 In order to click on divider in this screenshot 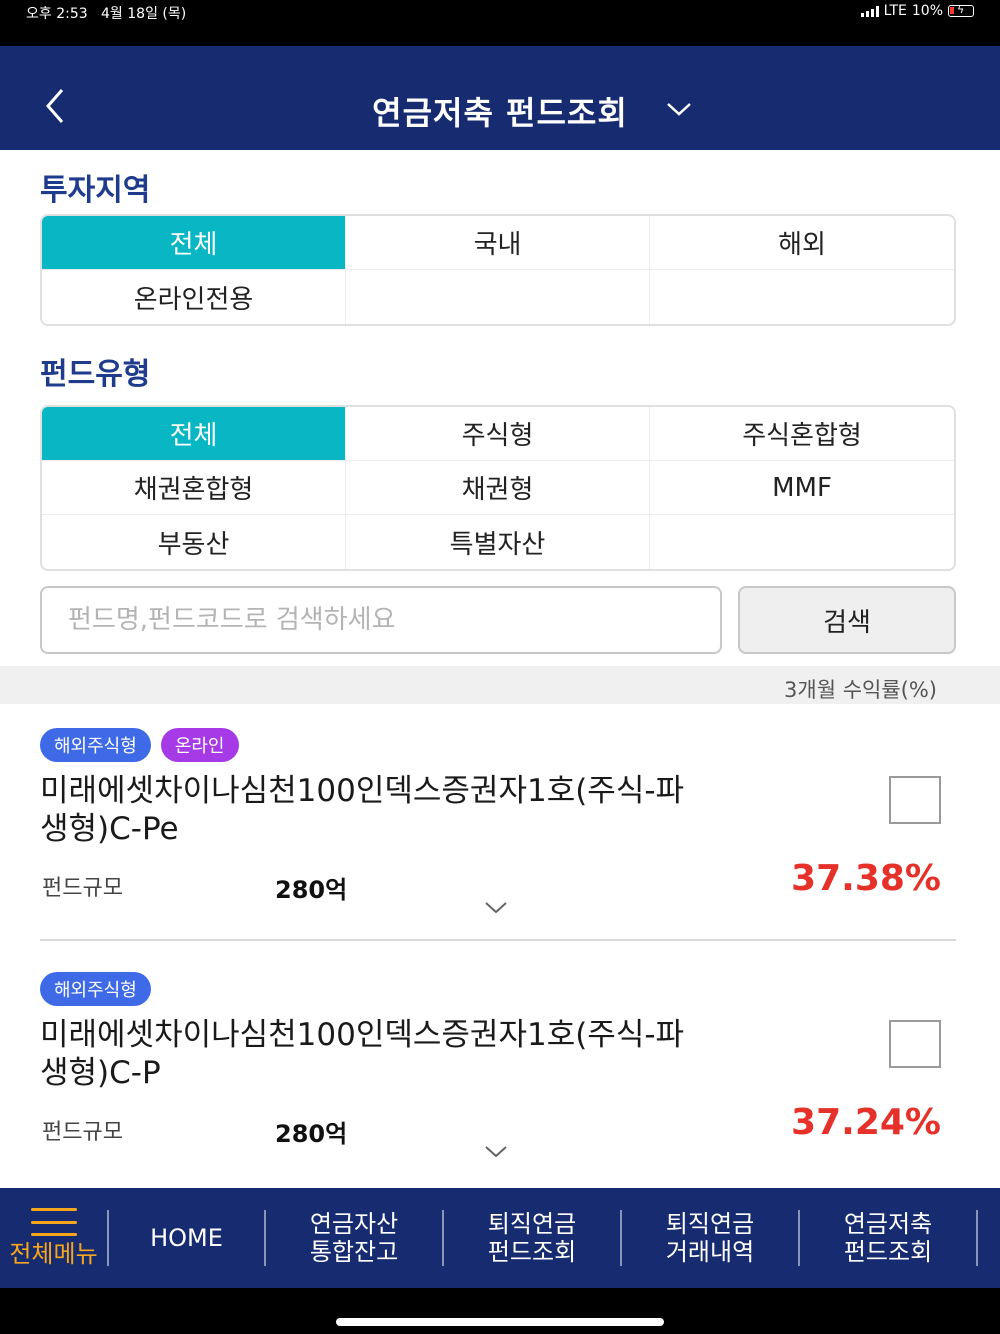, I will do `click(498, 940)`.